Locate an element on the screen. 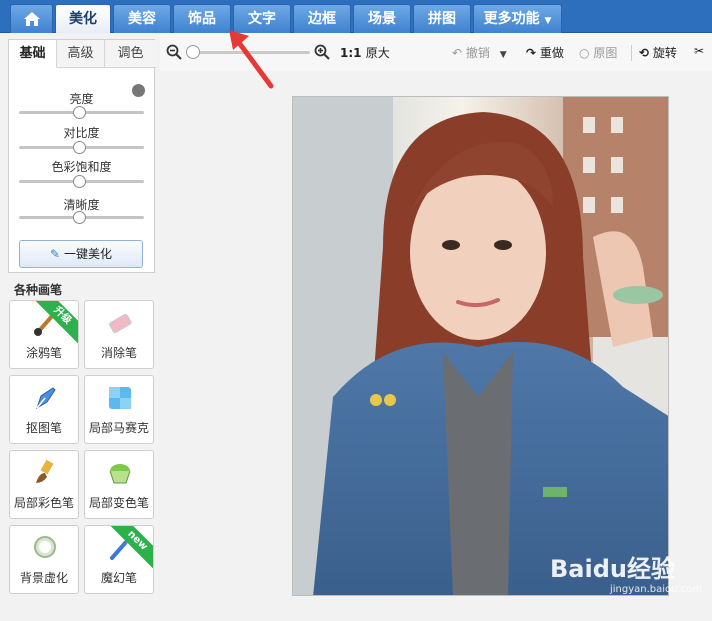 The image size is (712, 621). undo-dropdown-icon: ▼ is located at coordinates (503, 55).